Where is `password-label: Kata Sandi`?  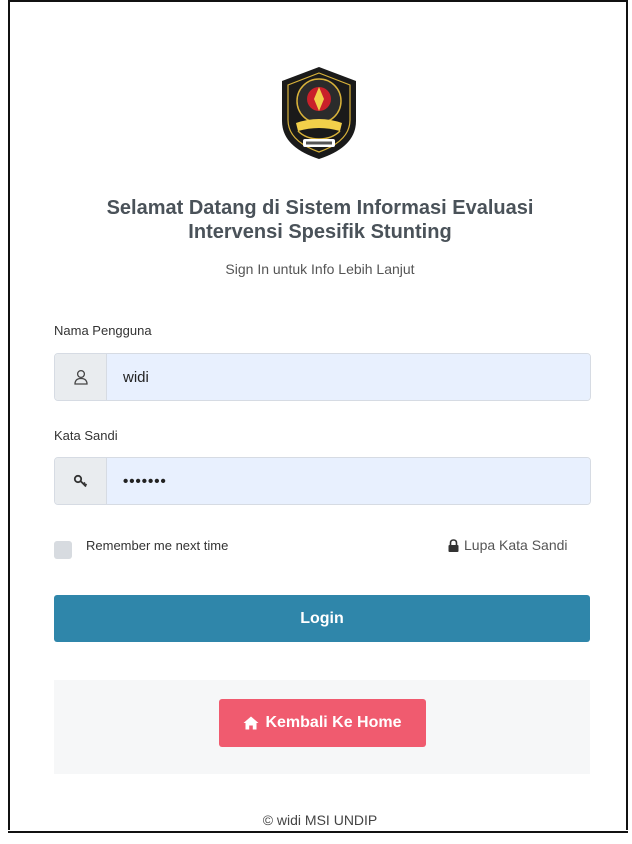
password-label: Kata Sandi is located at coordinates (86, 435).